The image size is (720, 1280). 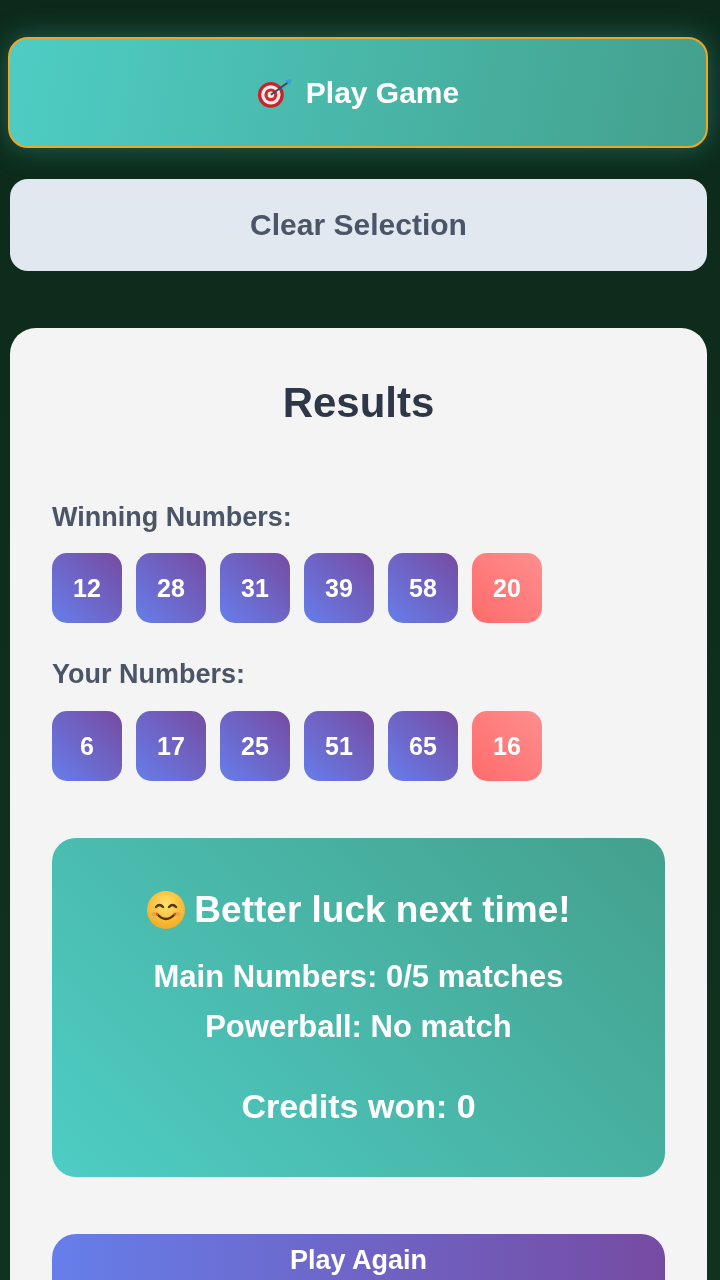 What do you see at coordinates (87, 746) in the screenshot?
I see `lottery-number: 6` at bounding box center [87, 746].